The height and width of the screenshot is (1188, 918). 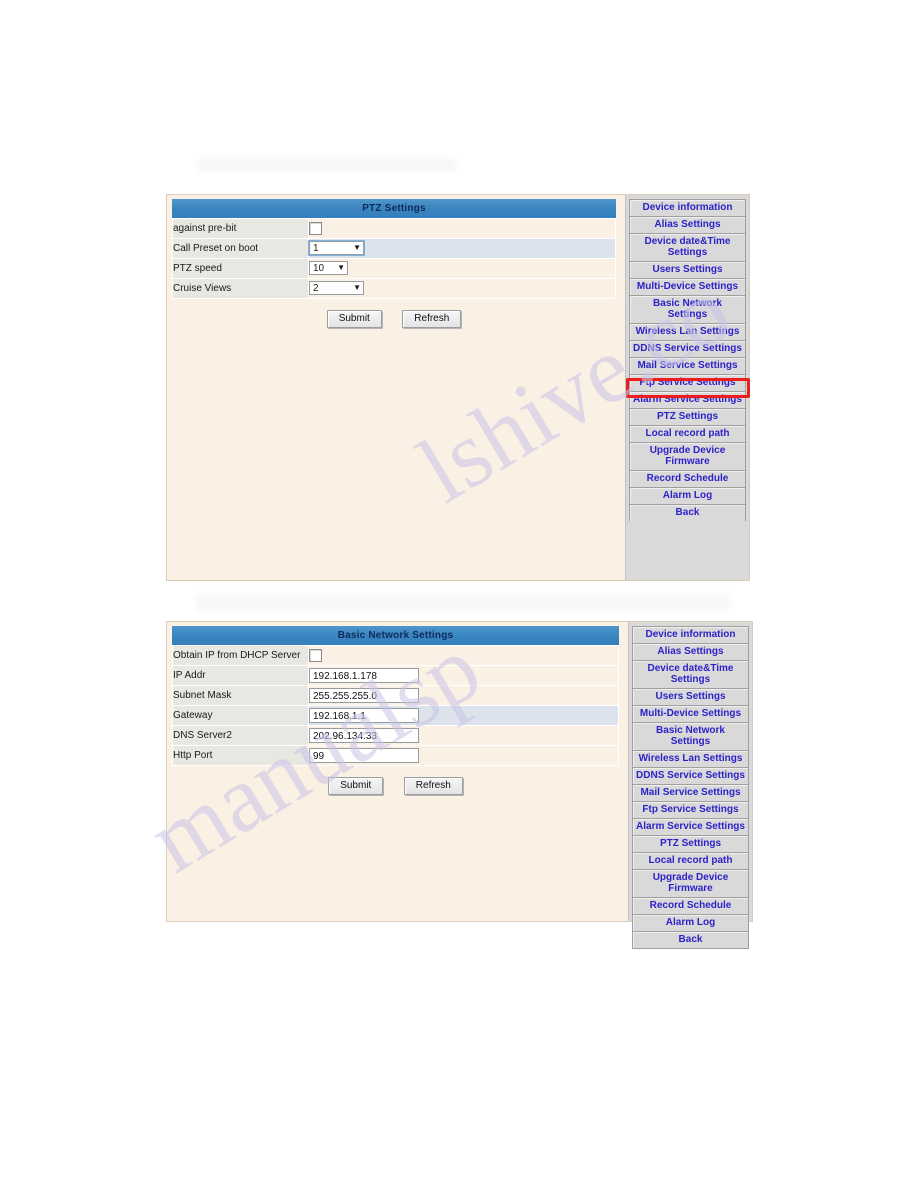 I want to click on row-label: Gateway, so click(x=240, y=715).